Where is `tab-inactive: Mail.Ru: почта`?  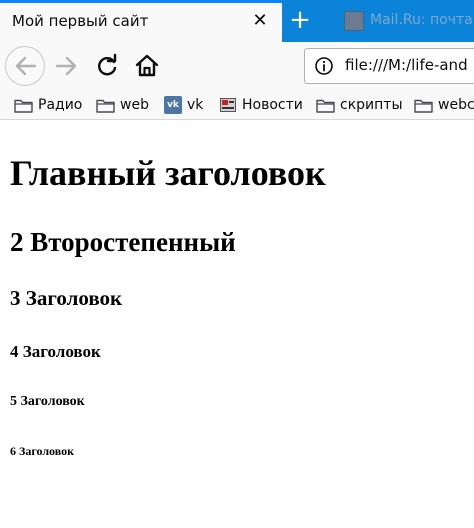 tab-inactive: Mail.Ru: почта is located at coordinates (405, 21).